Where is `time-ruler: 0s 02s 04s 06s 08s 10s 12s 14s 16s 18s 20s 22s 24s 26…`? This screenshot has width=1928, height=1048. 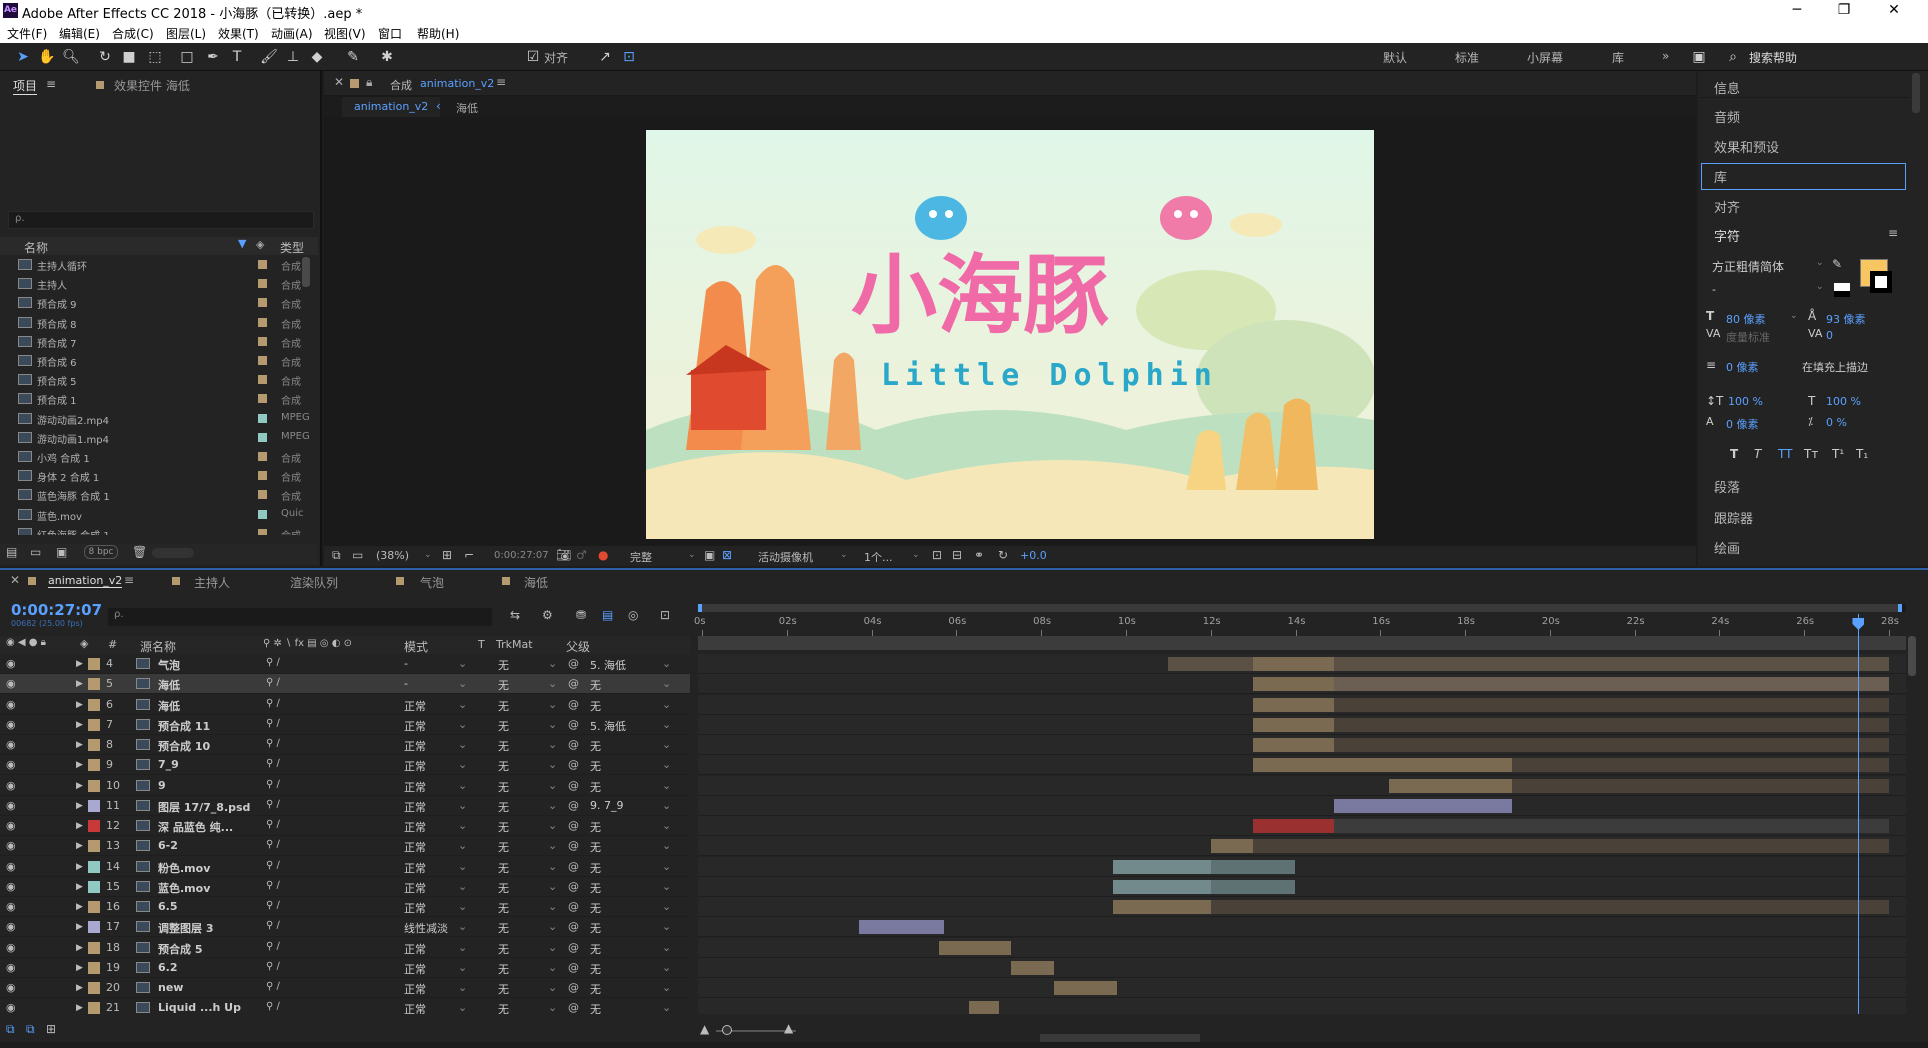
time-ruler: 0s 02s 04s 06s 08s 10s 12s 14s 16s 18s 20s 22s 24s 26… is located at coordinates (1300, 625).